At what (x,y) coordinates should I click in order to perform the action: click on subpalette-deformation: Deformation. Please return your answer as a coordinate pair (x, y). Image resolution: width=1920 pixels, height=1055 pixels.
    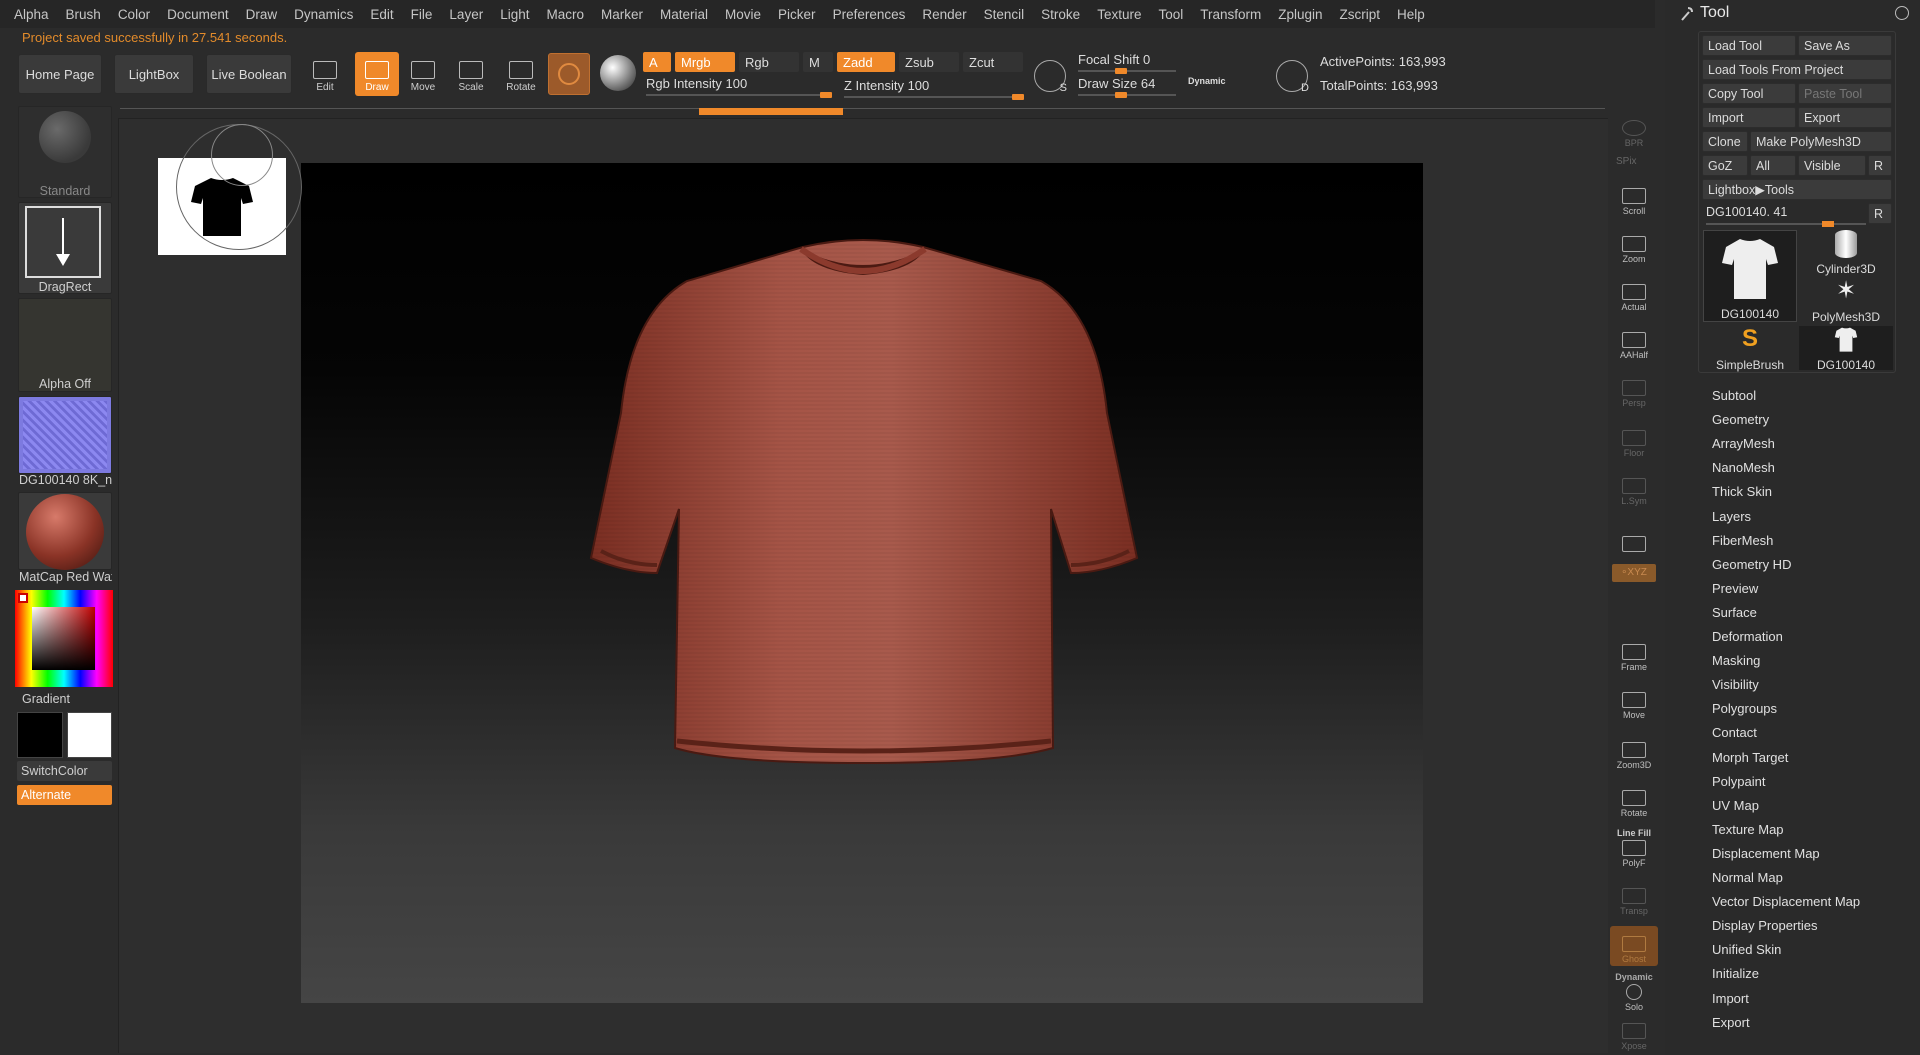
    Looking at the image, I should click on (1747, 636).